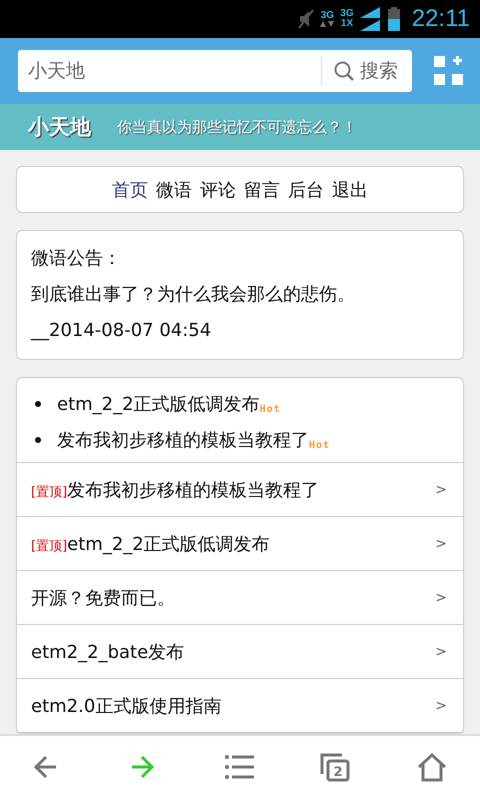 The image size is (480, 800). I want to click on nav-link: 退出, so click(350, 190).